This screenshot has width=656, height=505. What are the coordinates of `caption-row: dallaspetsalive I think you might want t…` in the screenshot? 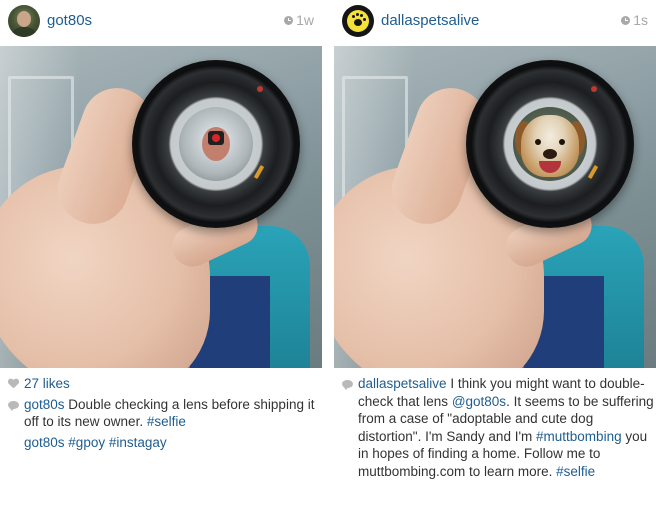 It's located at (495, 427).